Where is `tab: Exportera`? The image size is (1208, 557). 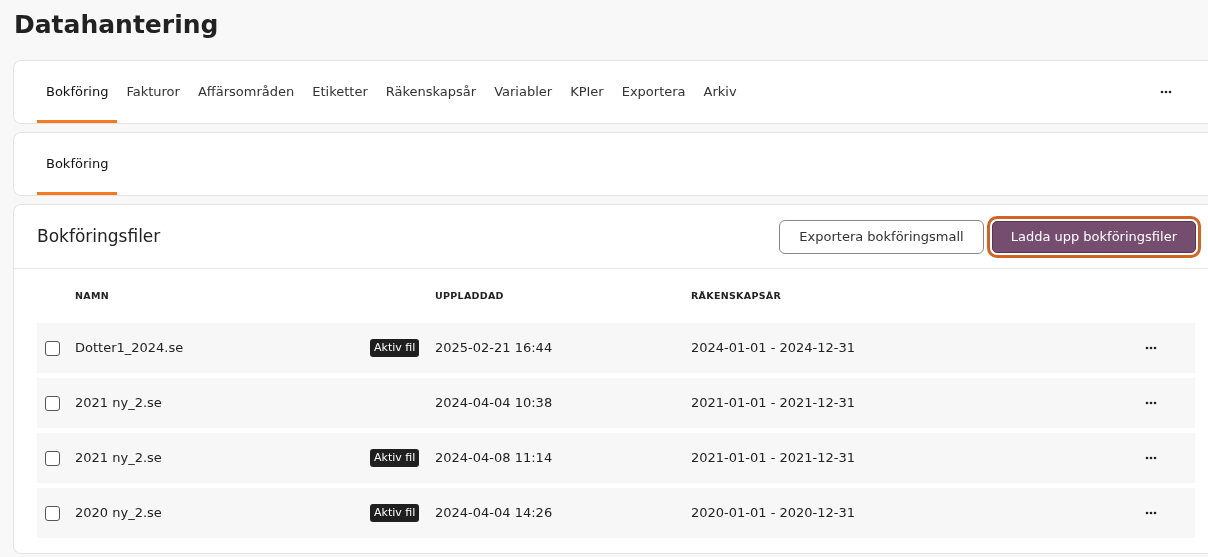
tab: Exportera is located at coordinates (653, 92).